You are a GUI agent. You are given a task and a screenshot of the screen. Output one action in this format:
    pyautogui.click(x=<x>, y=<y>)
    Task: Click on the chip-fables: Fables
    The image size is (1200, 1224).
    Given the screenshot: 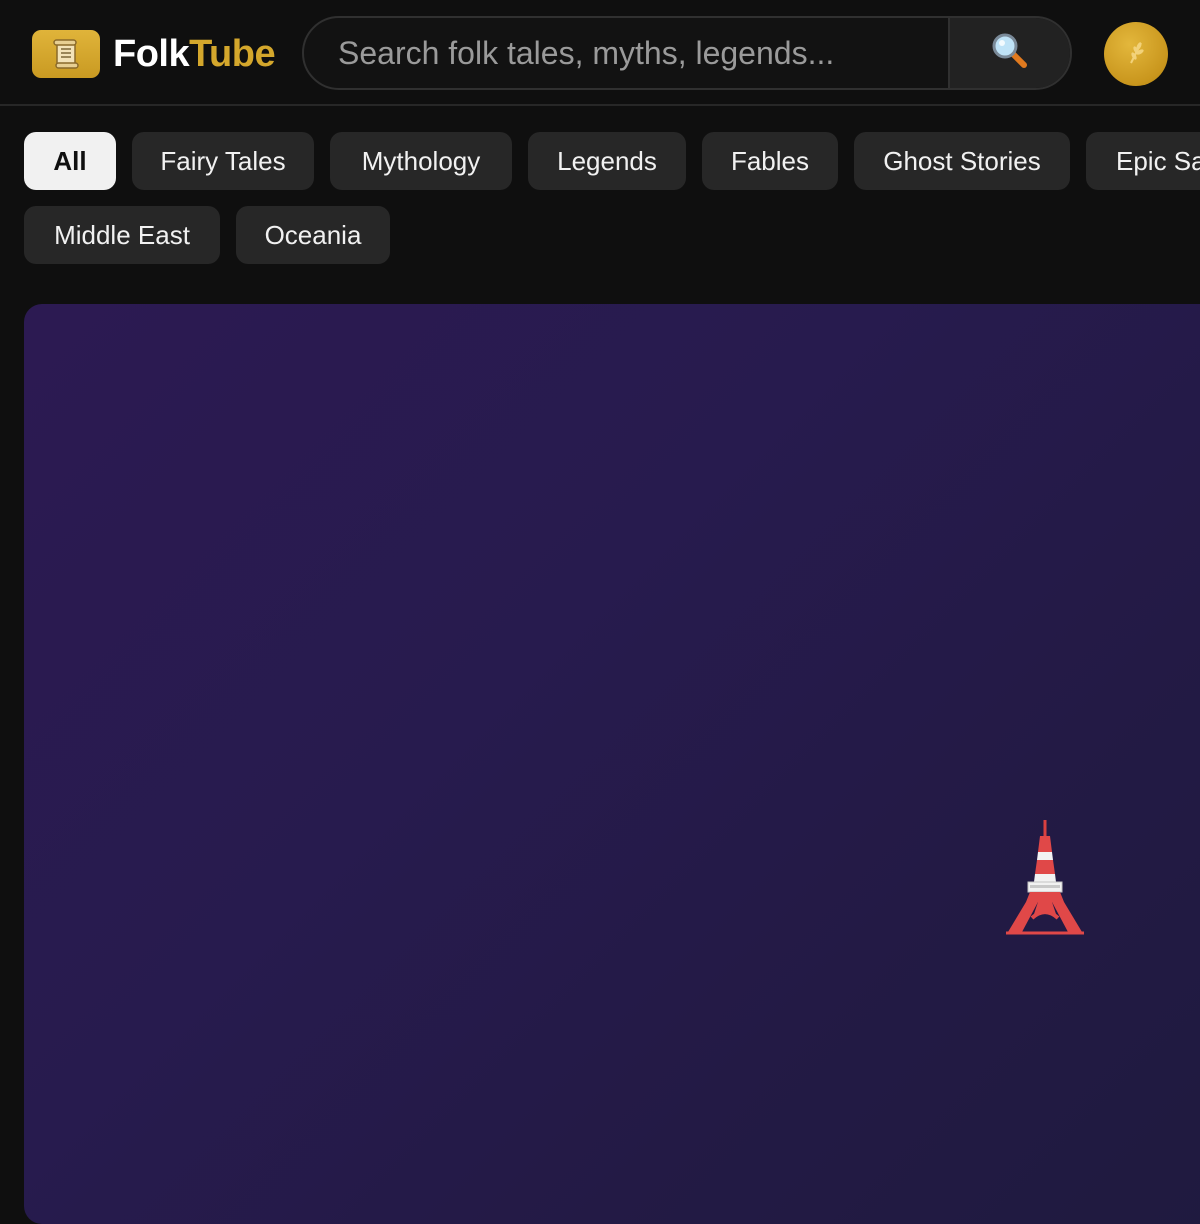 What is the action you would take?
    pyautogui.click(x=770, y=161)
    